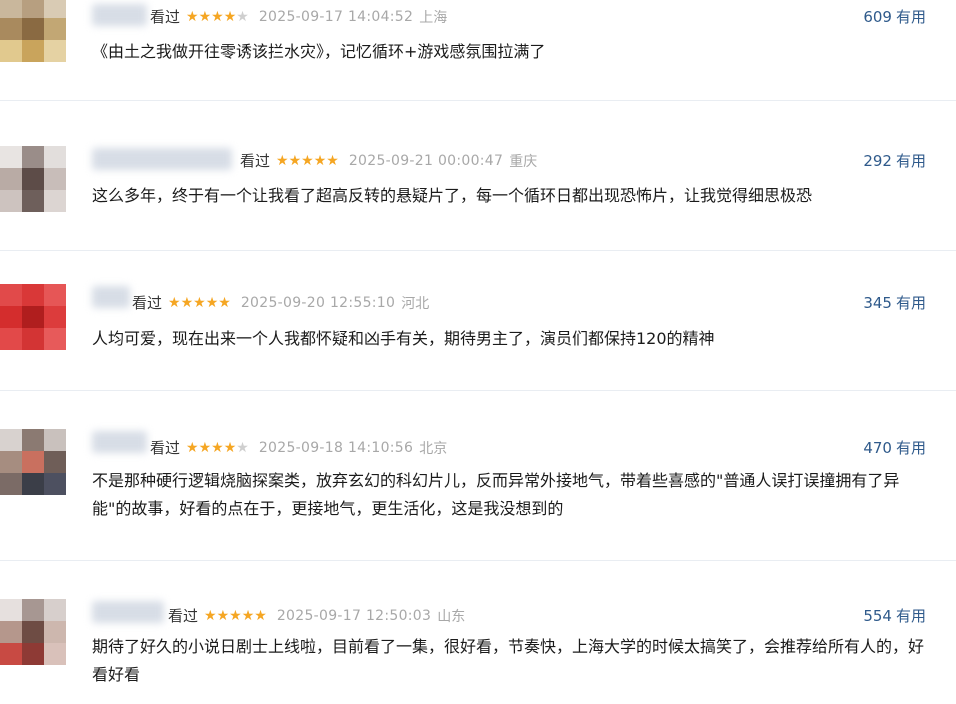 The height and width of the screenshot is (704, 956). Describe the element at coordinates (877, 17) in the screenshot. I see `useful-count: 609` at that location.